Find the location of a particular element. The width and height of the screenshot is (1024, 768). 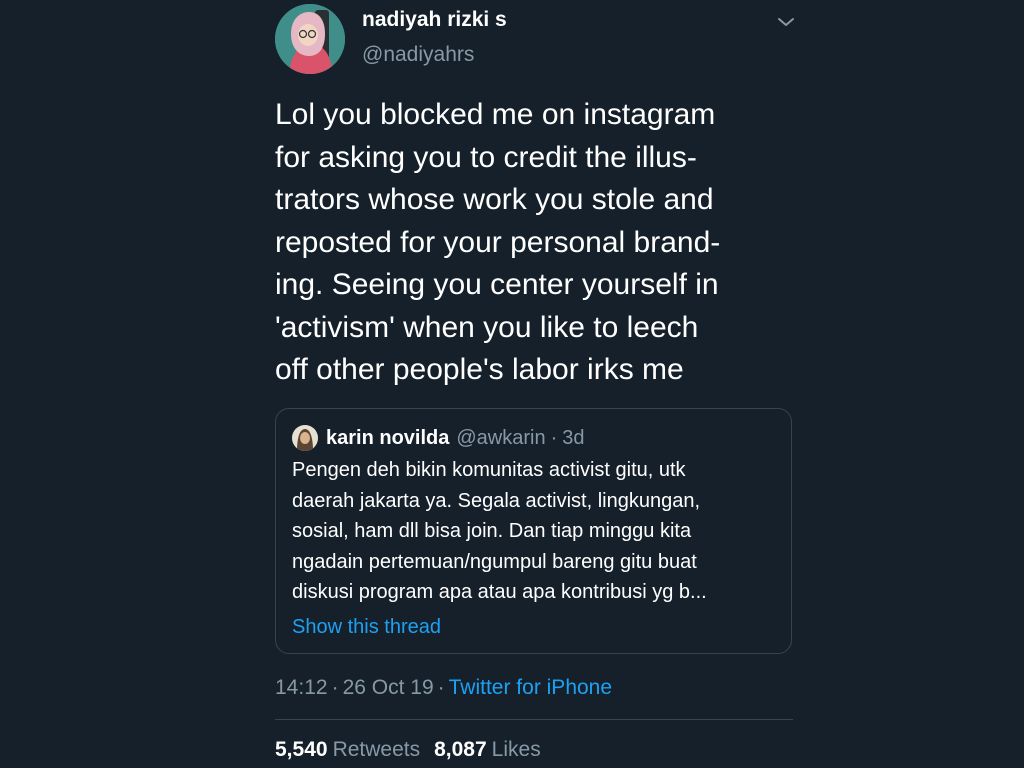

retweets-count: 5,540 is located at coordinates (301, 749).